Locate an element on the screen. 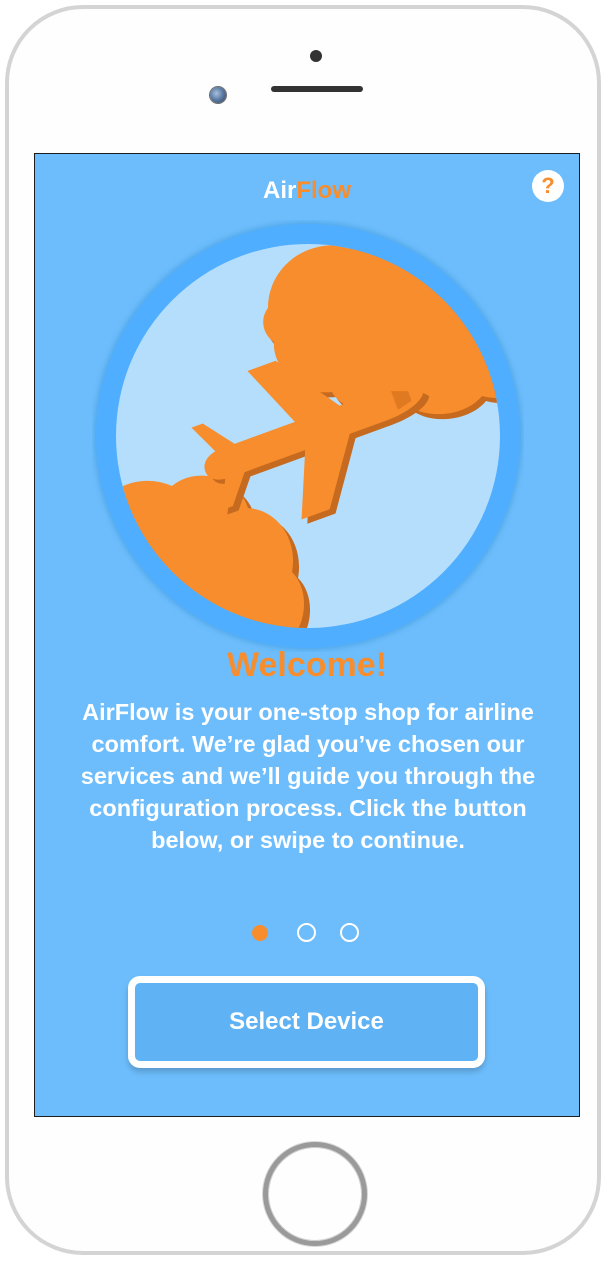 The height and width of the screenshot is (1262, 610). app-title-part1: Air is located at coordinates (280, 190).